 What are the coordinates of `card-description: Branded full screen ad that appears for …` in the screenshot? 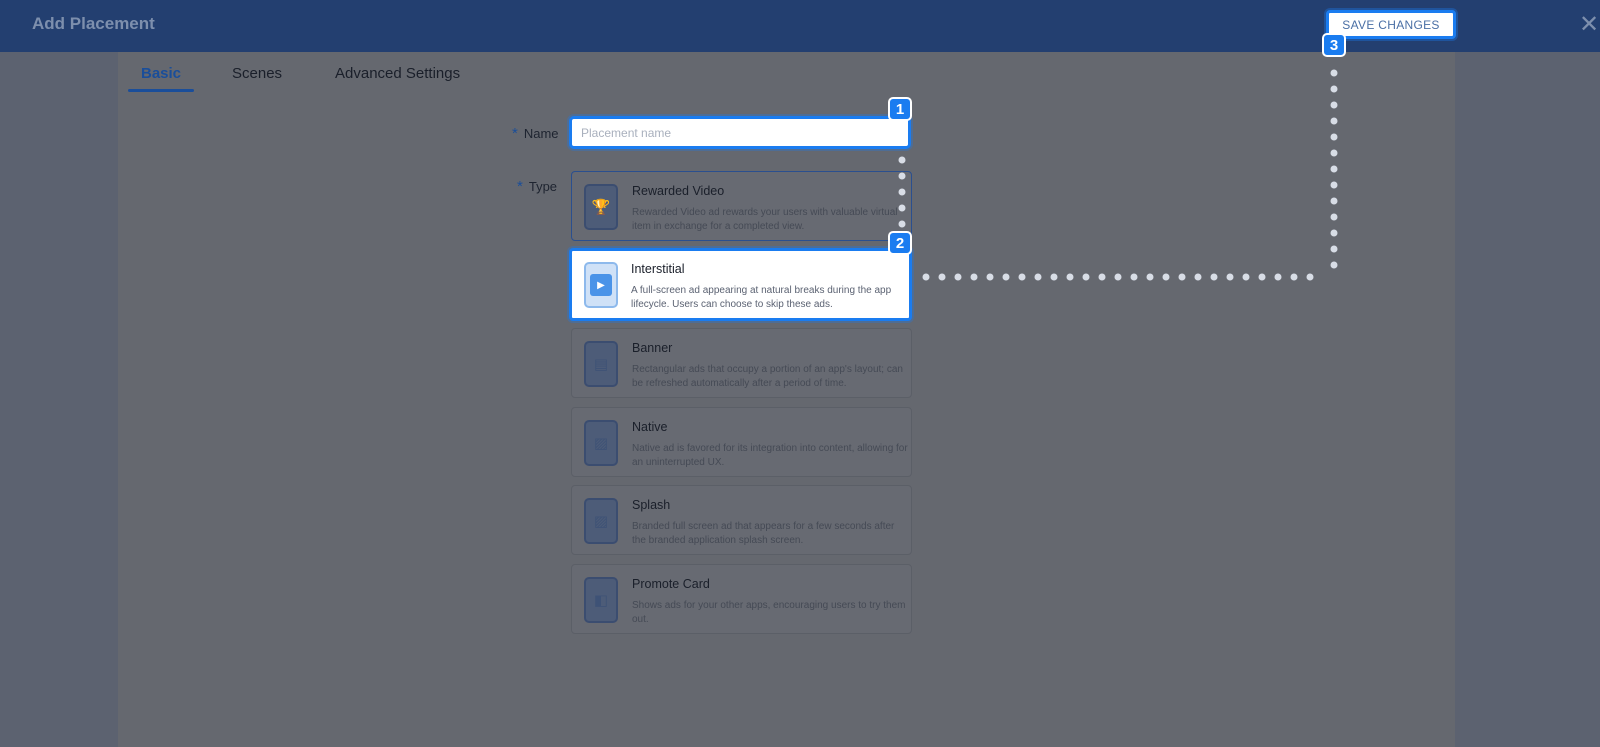 It's located at (763, 533).